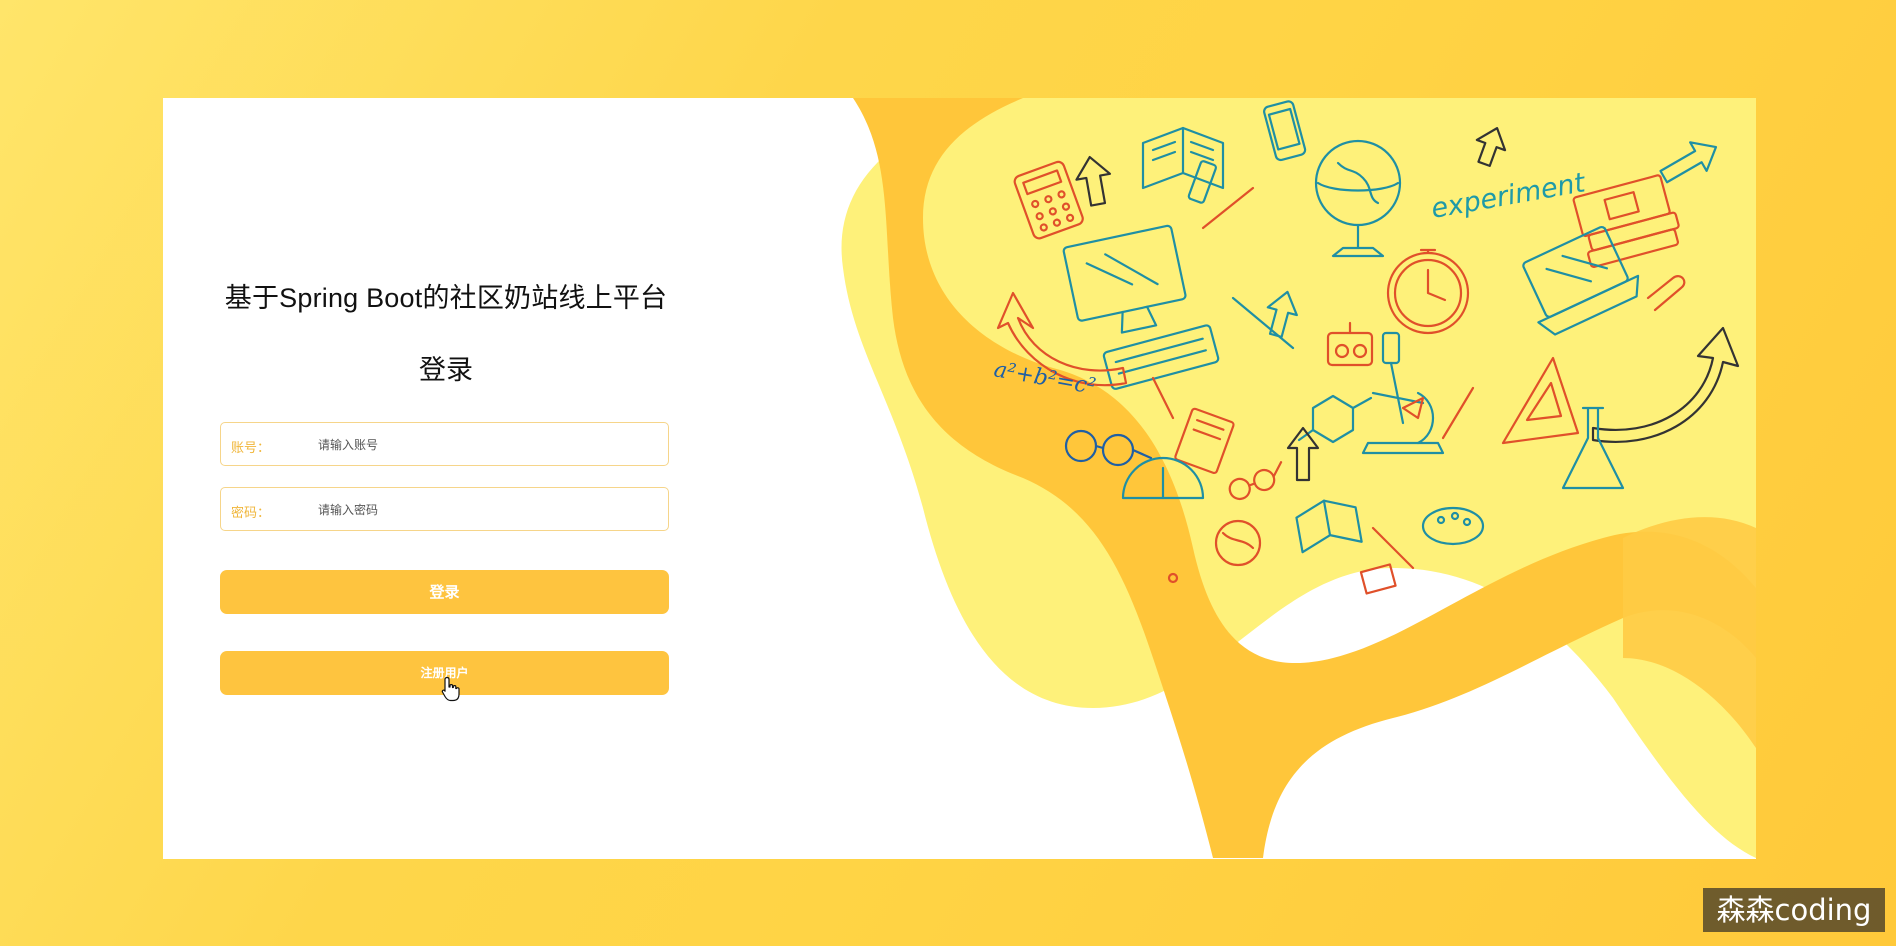 This screenshot has width=1896, height=946. Describe the element at coordinates (444, 592) in the screenshot. I see `login-button: 登录` at that location.